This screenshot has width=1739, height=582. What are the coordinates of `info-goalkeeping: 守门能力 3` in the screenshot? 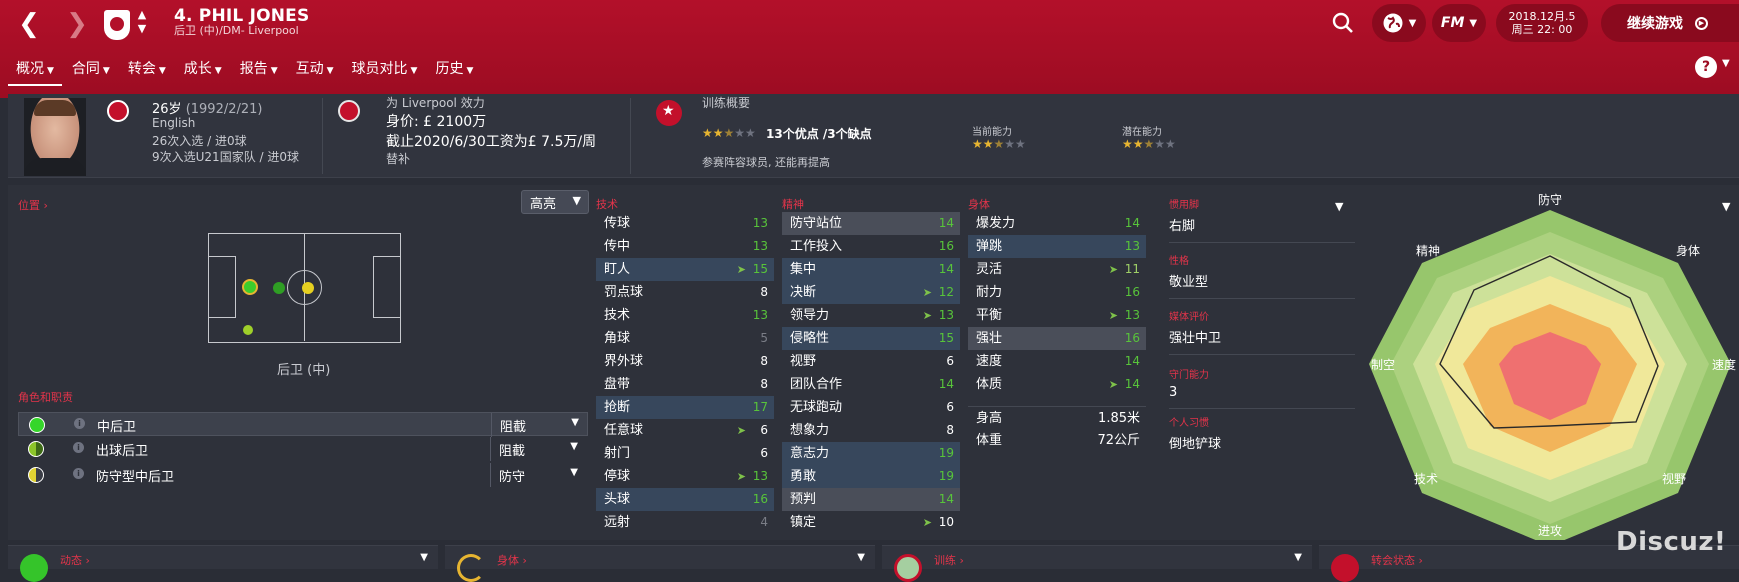 It's located at (1262, 387).